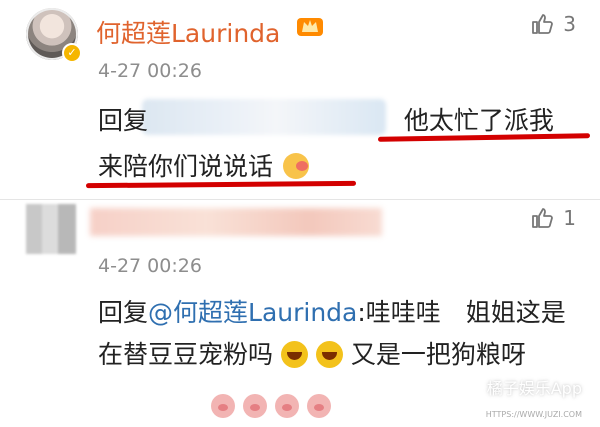  Describe the element at coordinates (332, 333) in the screenshot. I see `comment-text: 回复@何超莲Laurinda:哇哇哇 姐姐这是在替豆豆宠粉吗 又是一把狗粮呀` at that location.